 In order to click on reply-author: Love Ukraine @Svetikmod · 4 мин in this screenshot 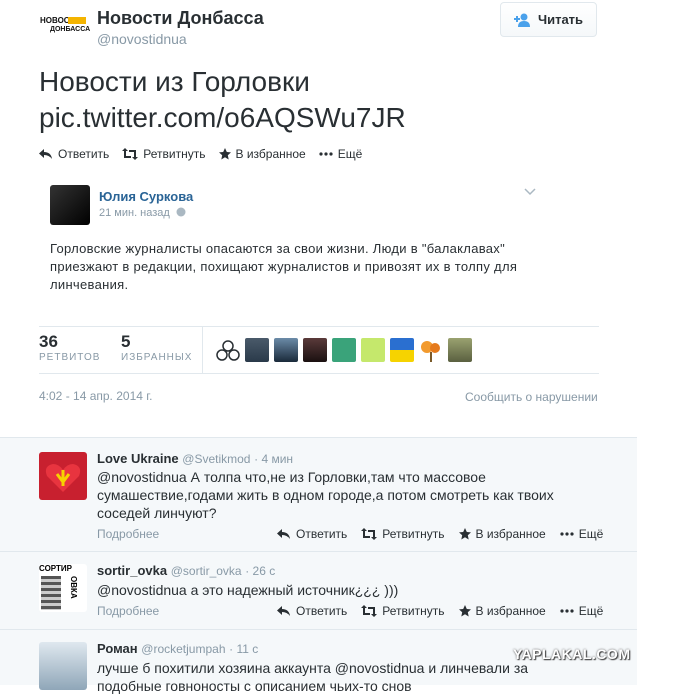, I will do `click(195, 458)`.